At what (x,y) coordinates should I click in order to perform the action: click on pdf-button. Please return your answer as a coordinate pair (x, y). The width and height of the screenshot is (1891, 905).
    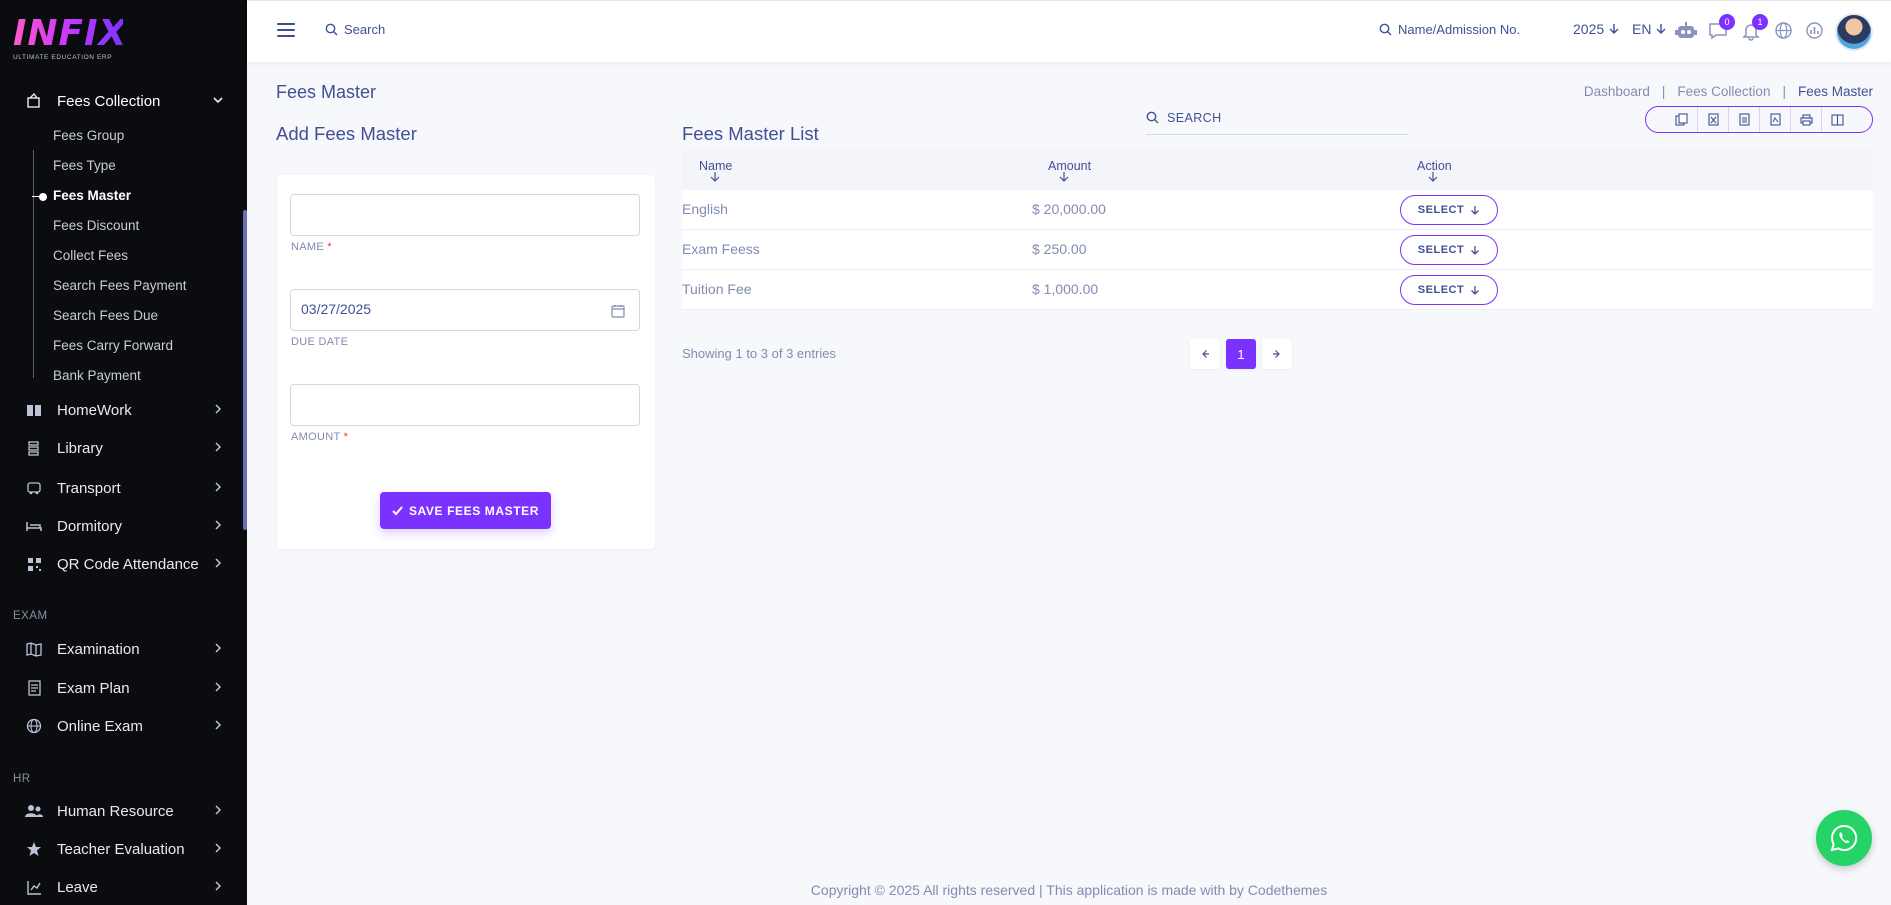
    Looking at the image, I should click on (1774, 119).